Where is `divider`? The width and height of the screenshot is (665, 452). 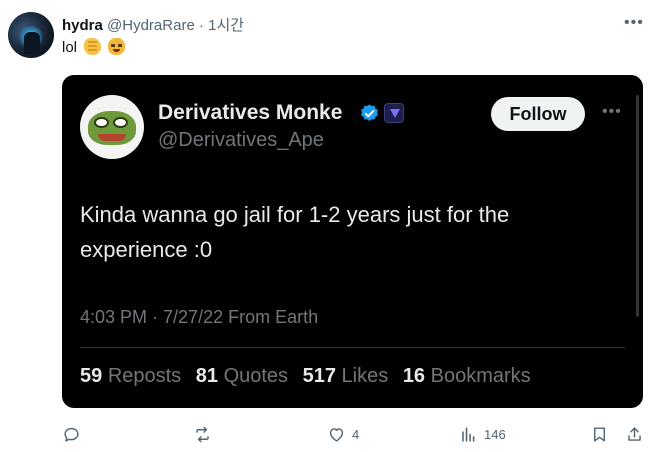
divider is located at coordinates (352, 347).